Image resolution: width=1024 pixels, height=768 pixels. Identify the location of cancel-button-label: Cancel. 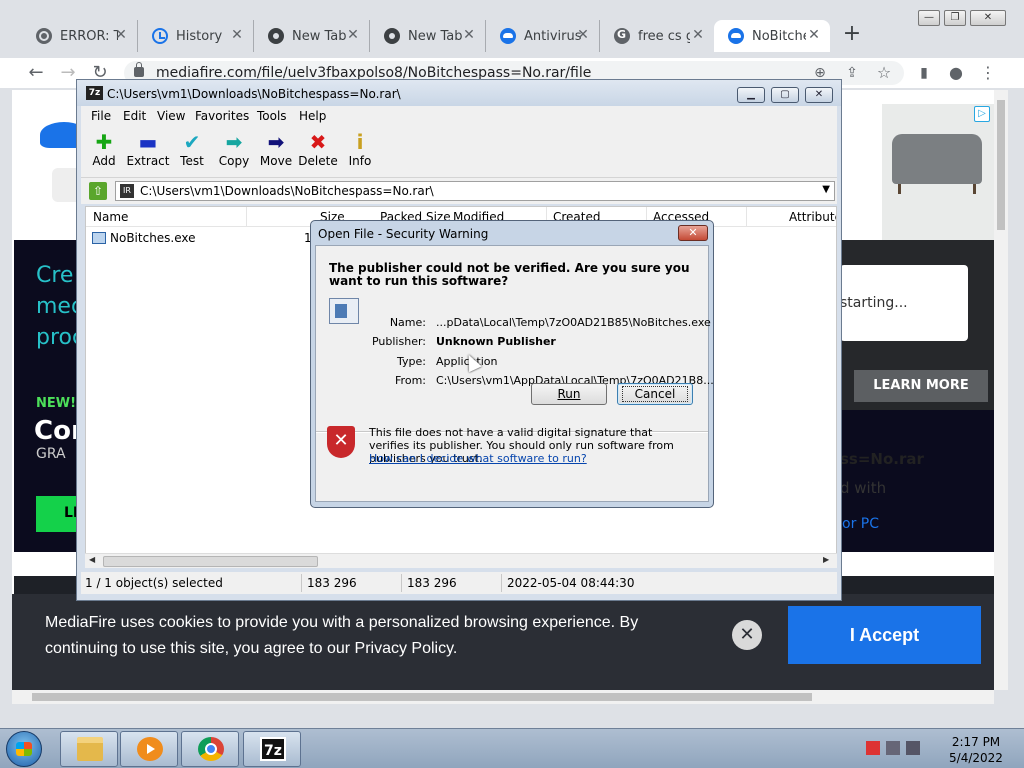
(655, 394).